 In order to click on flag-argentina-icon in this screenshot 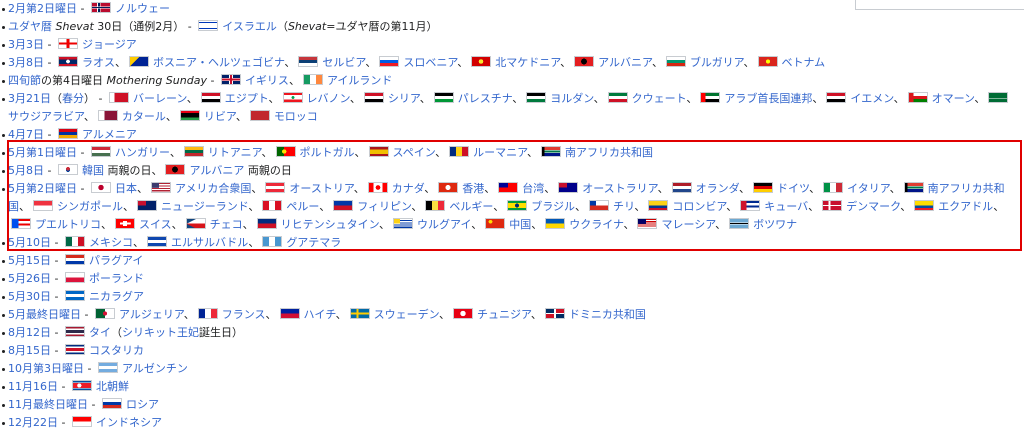, I will do `click(107, 367)`.